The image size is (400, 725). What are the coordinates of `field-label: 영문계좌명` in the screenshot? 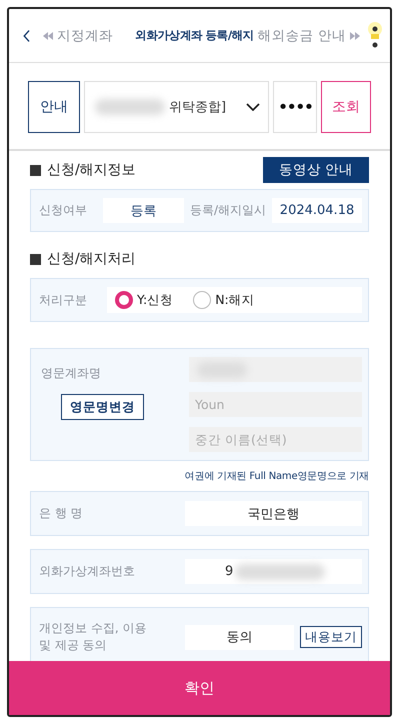 It's located at (71, 373).